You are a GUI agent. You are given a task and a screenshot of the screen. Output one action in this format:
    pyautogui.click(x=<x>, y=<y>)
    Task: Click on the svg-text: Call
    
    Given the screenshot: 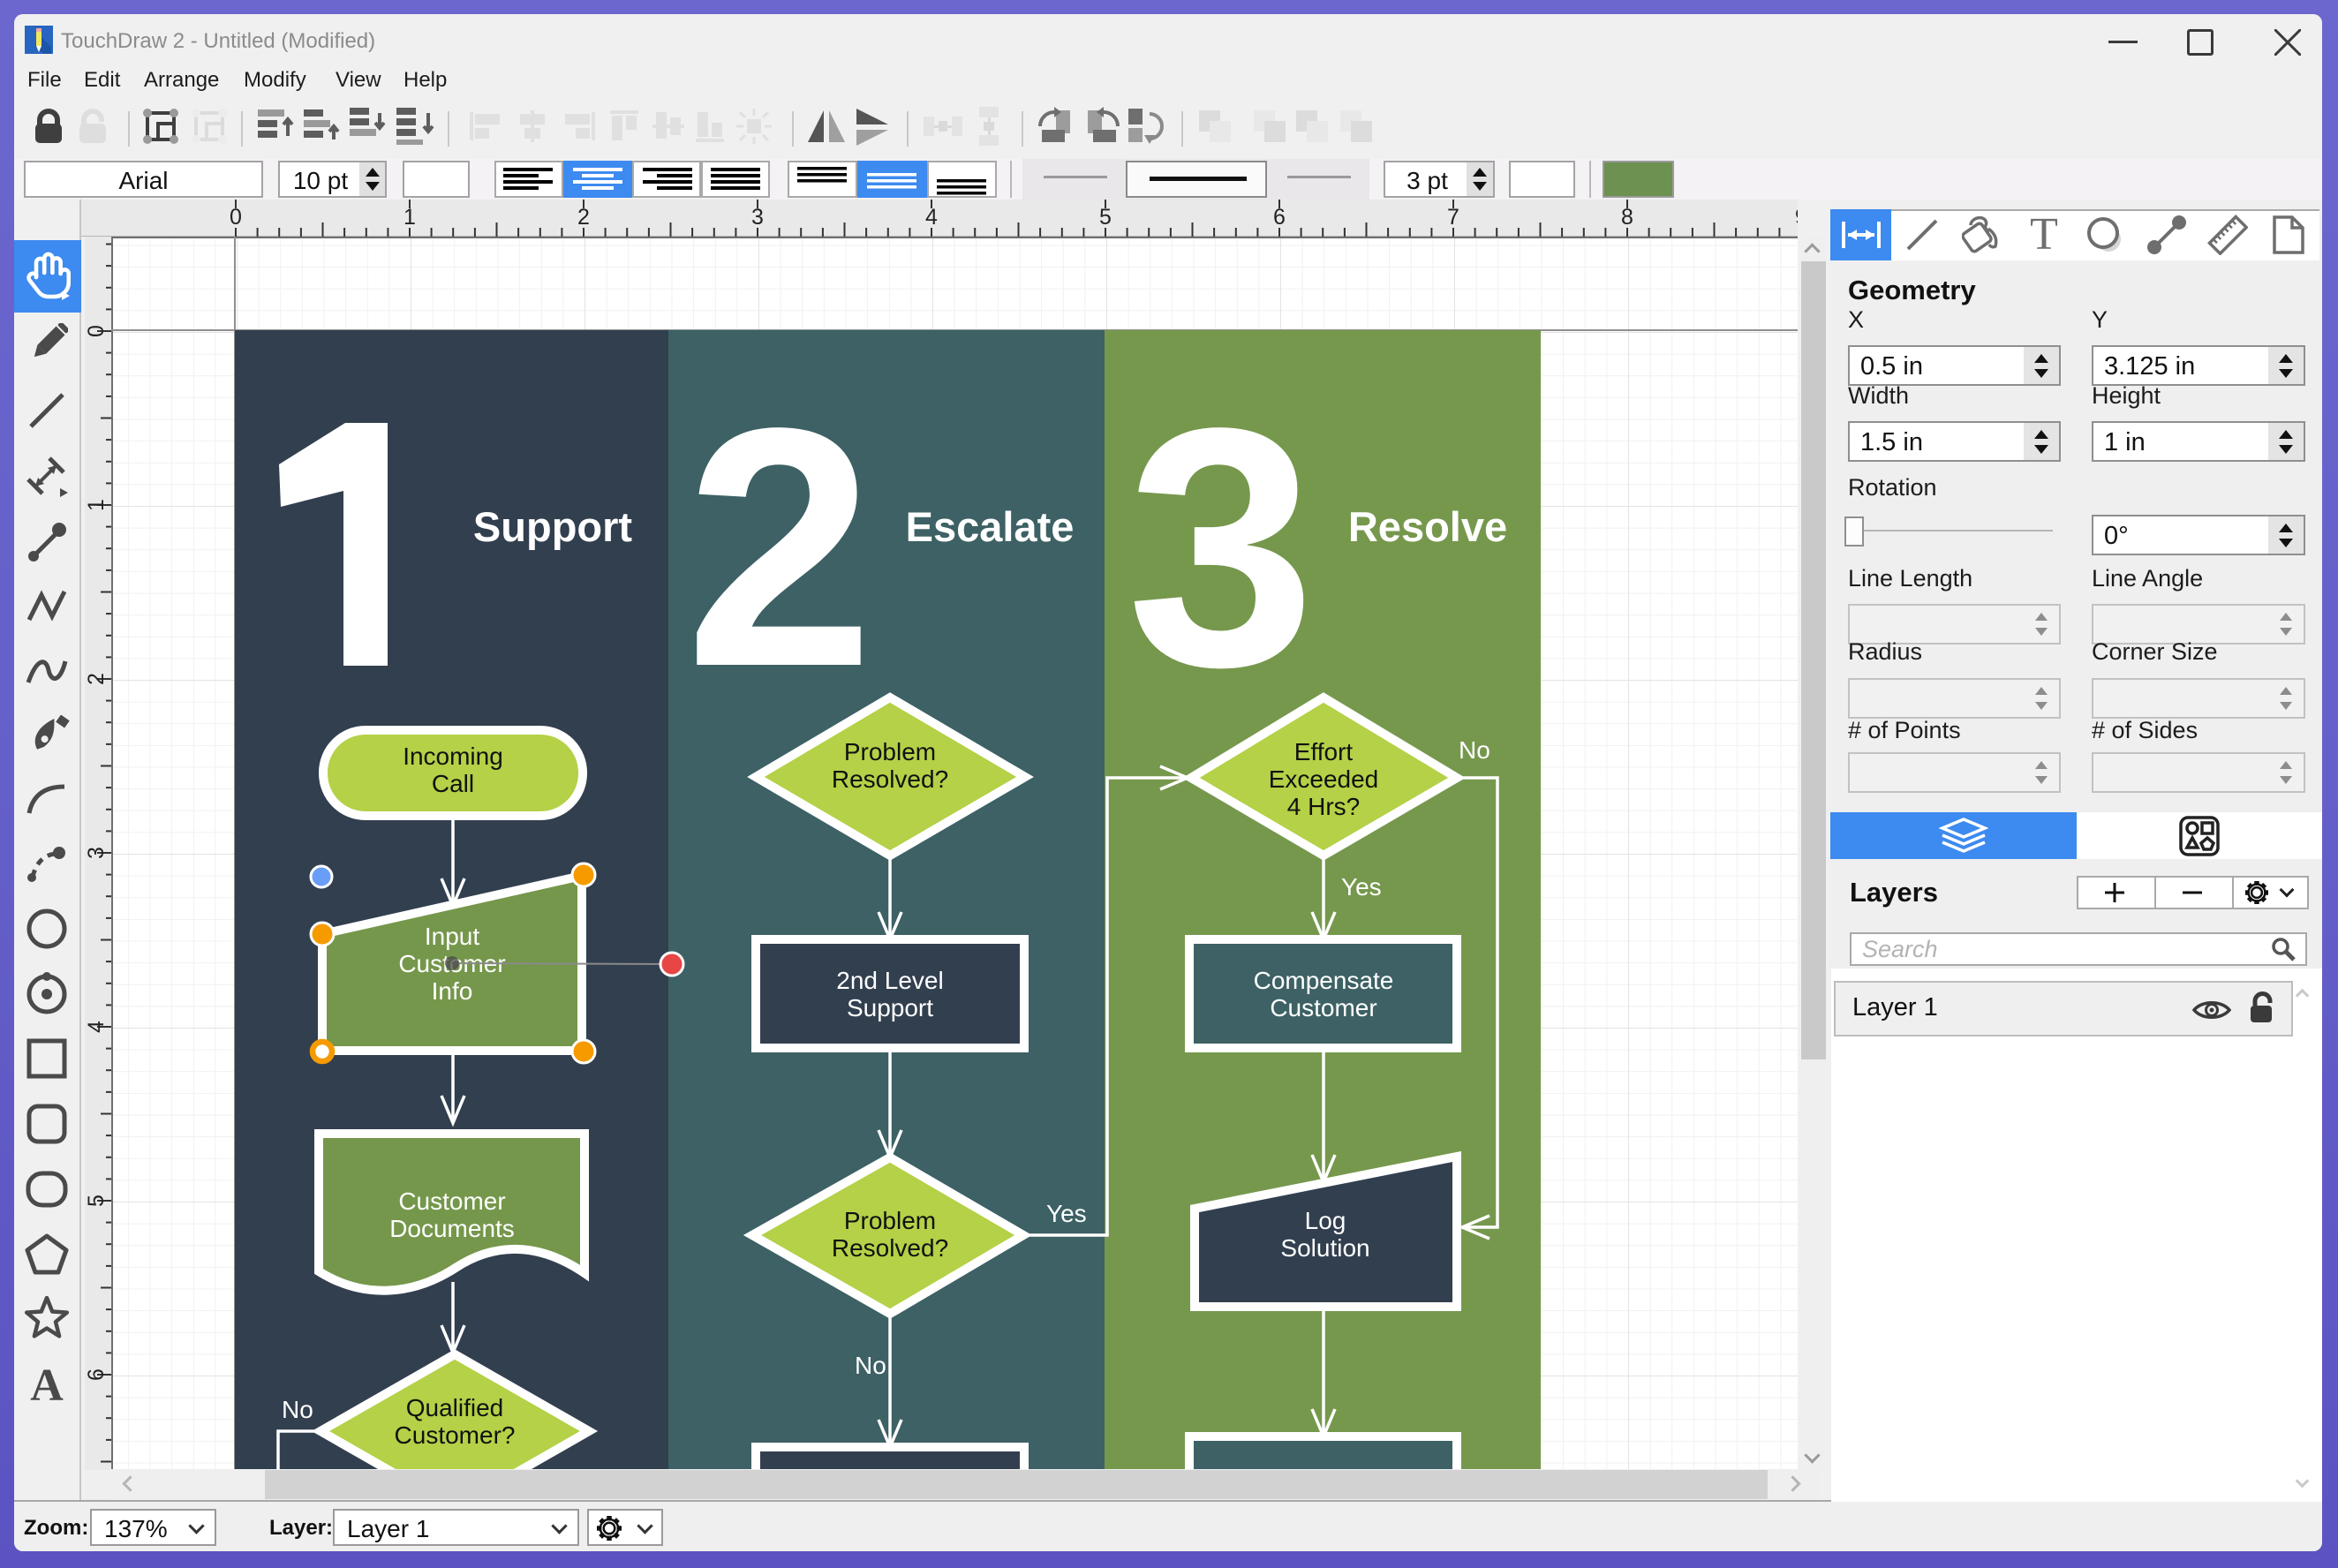 What is the action you would take?
    pyautogui.click(x=453, y=783)
    